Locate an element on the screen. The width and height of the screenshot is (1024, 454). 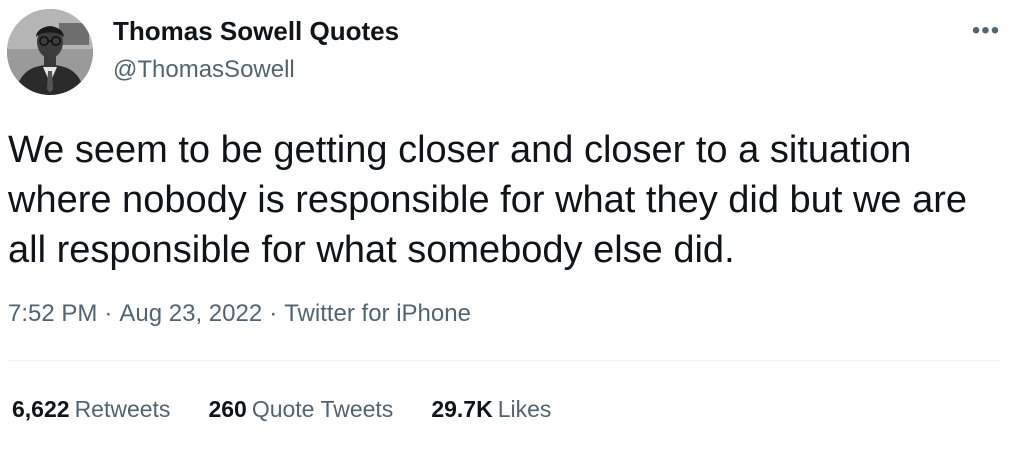
retweets-count: 6,622 is located at coordinates (41, 409).